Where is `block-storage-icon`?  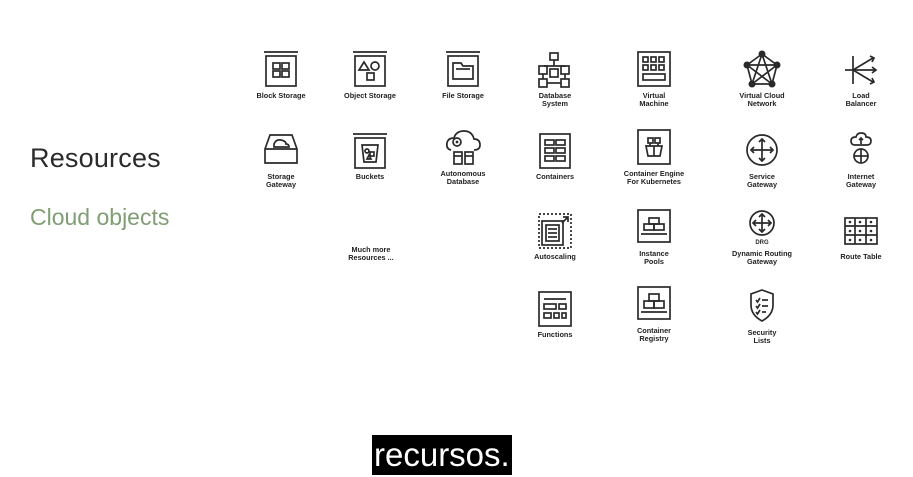
block-storage-icon is located at coordinates (281, 69).